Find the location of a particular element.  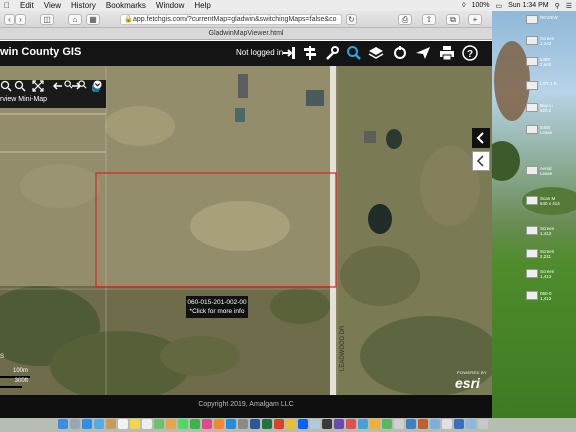

finder-icon is located at coordinates (63, 424).